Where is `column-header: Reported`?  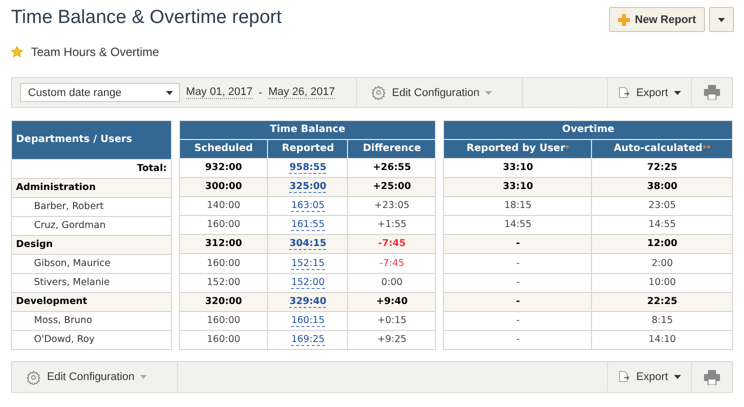 column-header: Reported is located at coordinates (308, 149).